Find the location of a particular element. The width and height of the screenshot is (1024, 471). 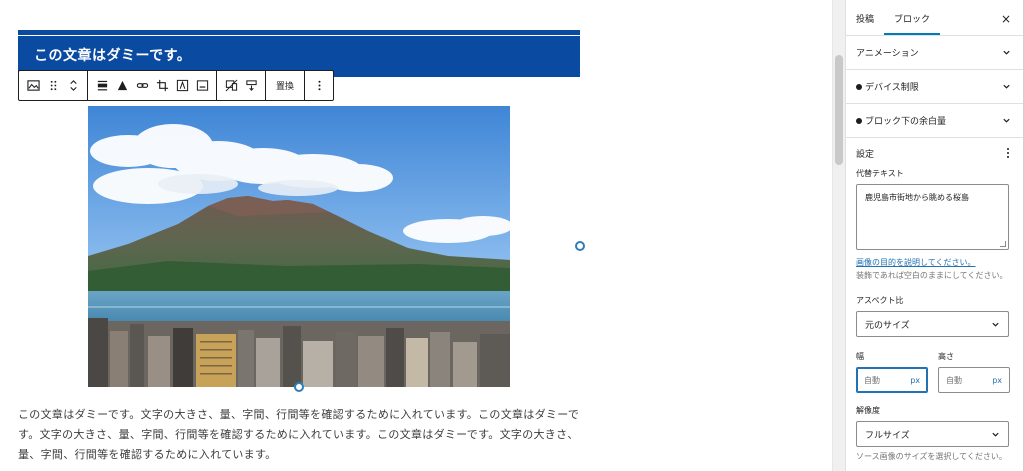

panel-bottom-margin: ブロック下の余白量 is located at coordinates (934, 121).